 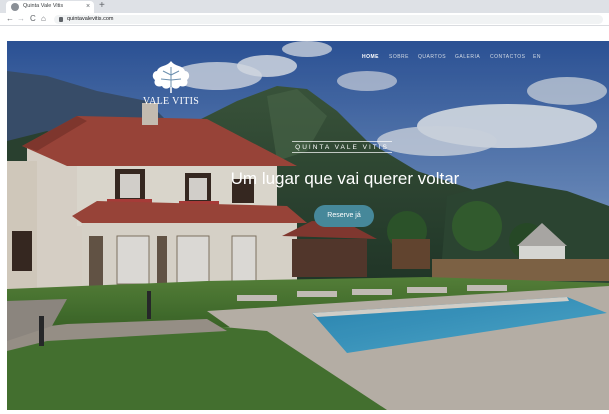 What do you see at coordinates (342, 147) in the screenshot?
I see `hero-eyebrow: QUINTA VALE VITIS` at bounding box center [342, 147].